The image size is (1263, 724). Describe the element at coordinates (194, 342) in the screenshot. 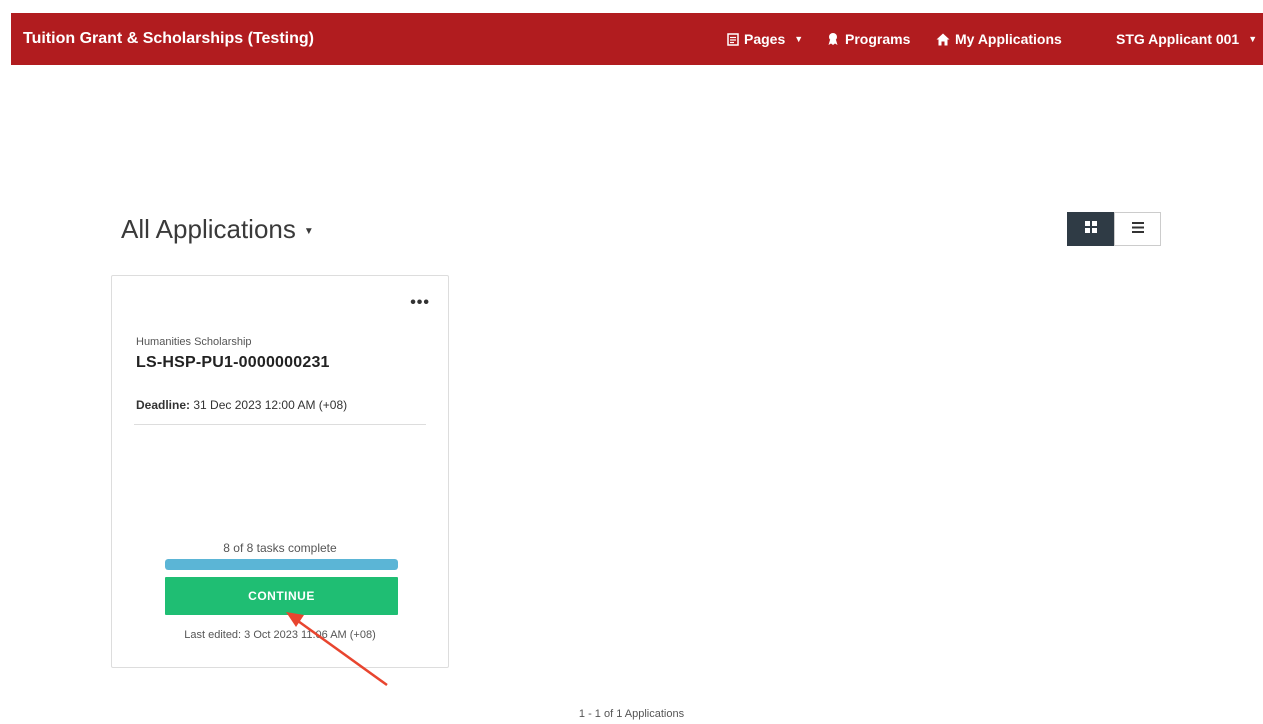

I see `program-name: Humanities Scholarship` at that location.